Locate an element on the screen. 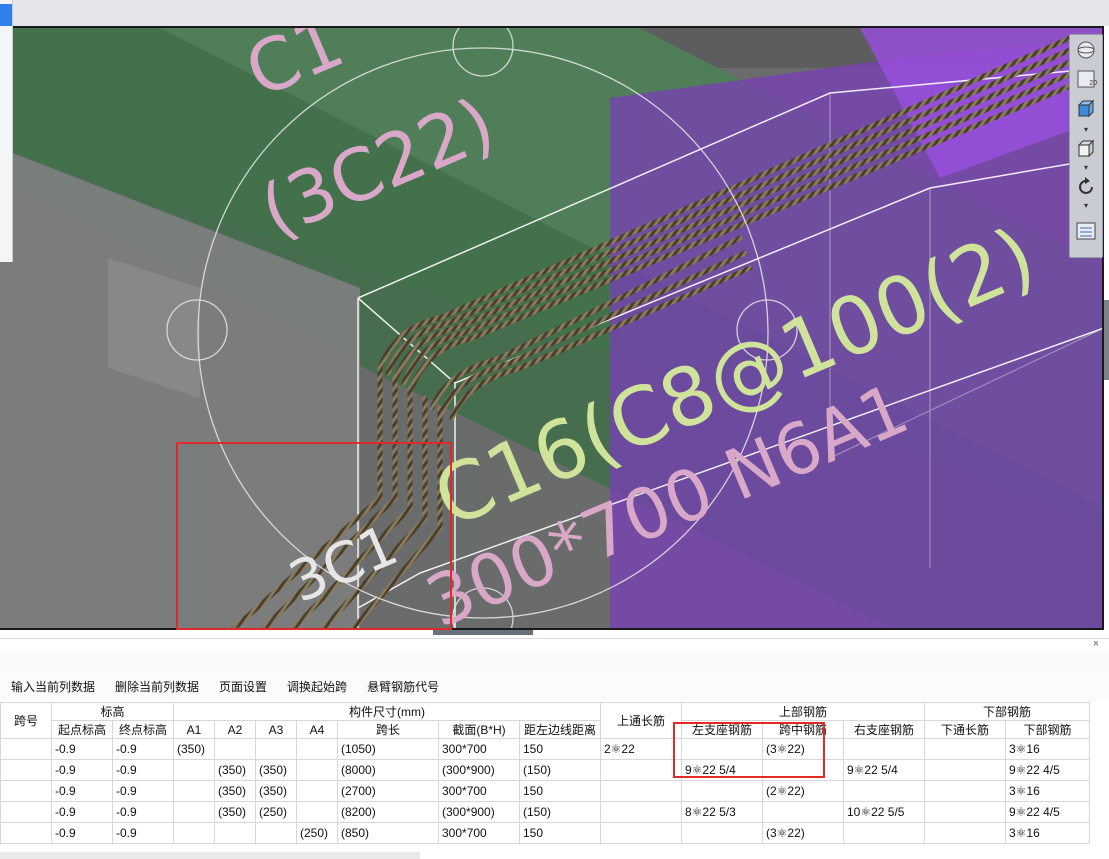 The width and height of the screenshot is (1109, 859). page-setup-button: 页面设置 is located at coordinates (243, 686).